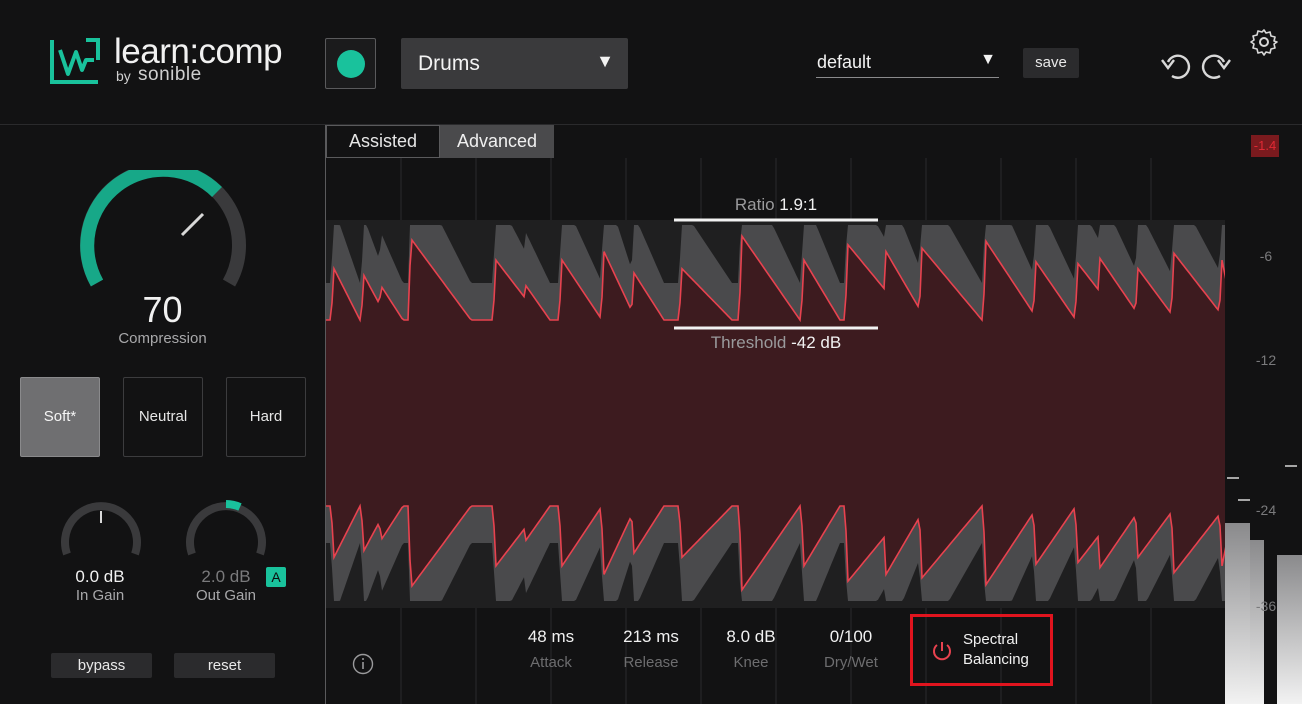 The width and height of the screenshot is (1302, 704). What do you see at coordinates (449, 63) in the screenshot?
I see `profile-value: Drums` at bounding box center [449, 63].